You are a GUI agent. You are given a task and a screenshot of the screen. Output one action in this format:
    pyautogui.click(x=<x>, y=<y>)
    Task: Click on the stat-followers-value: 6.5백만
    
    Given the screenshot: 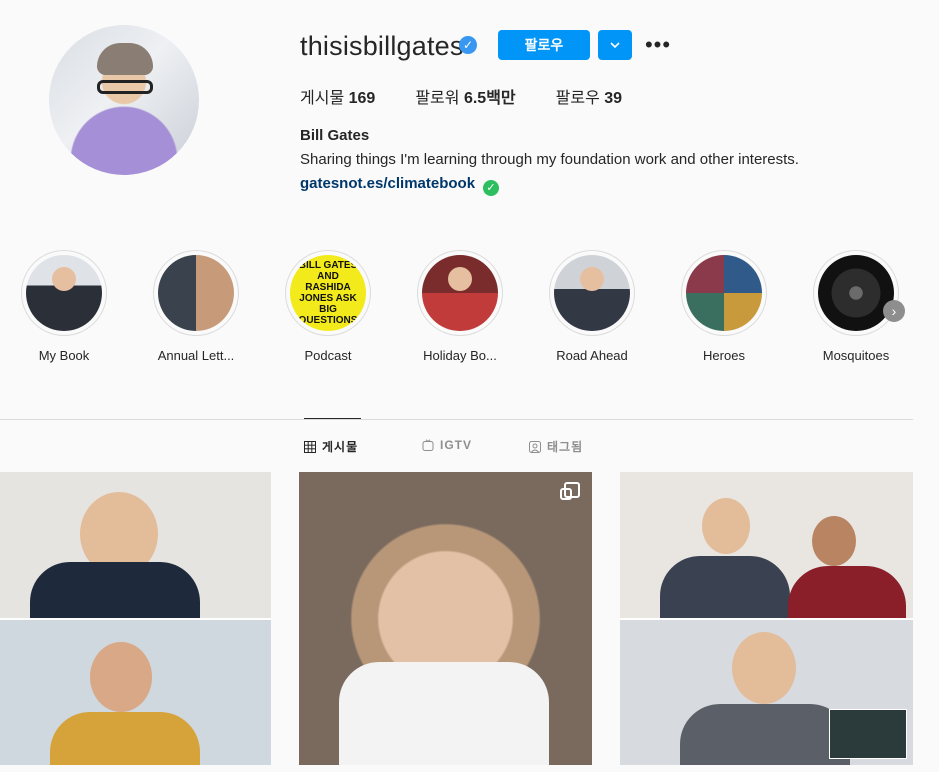 What is the action you would take?
    pyautogui.click(x=489, y=98)
    